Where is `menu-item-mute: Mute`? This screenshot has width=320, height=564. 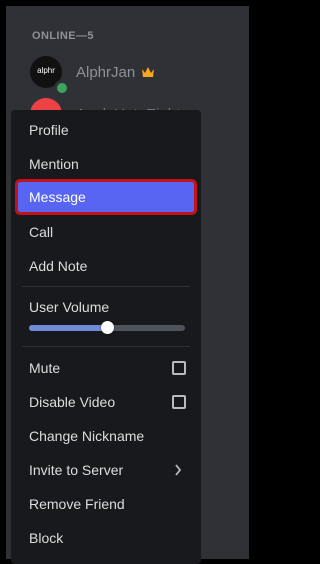 menu-item-mute: Mute is located at coordinates (106, 368).